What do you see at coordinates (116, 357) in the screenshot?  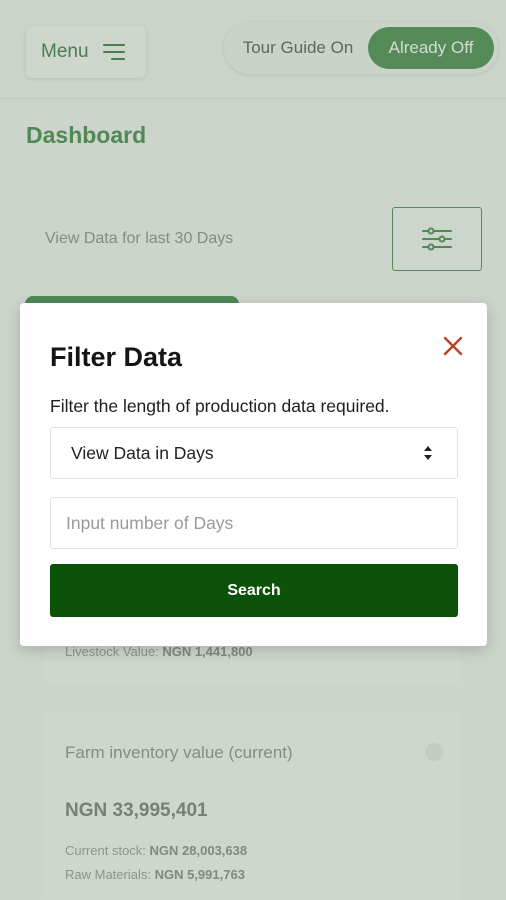 I see `modal-title: Filter Data` at bounding box center [116, 357].